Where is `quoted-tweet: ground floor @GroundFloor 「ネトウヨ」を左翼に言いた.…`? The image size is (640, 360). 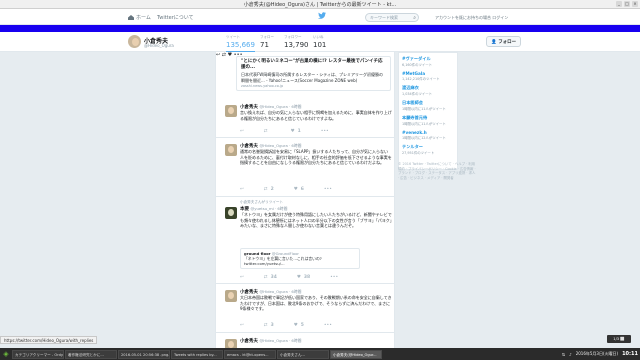 quoted-tweet: ground floor @GroundFloor 「ネトウヨ」を左翼に言いた.… is located at coordinates (300, 258).